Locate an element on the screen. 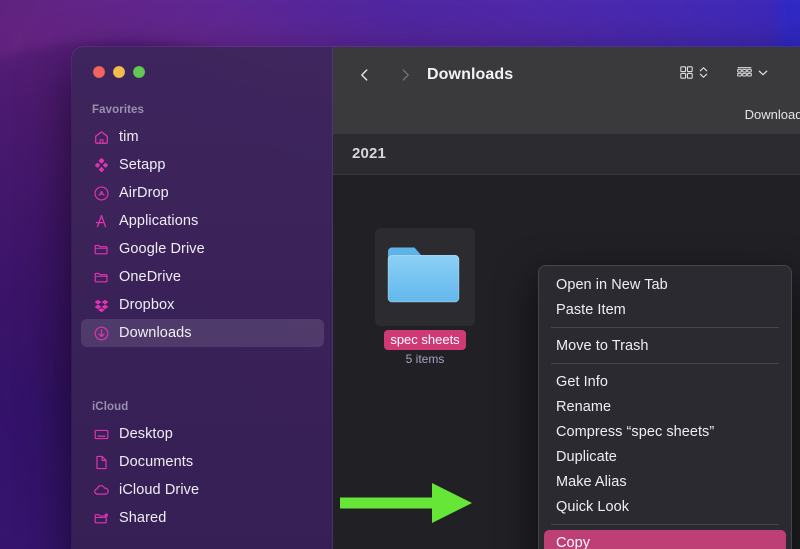 The image size is (800, 549). sidebar-item-label: Setapp is located at coordinates (142, 165).